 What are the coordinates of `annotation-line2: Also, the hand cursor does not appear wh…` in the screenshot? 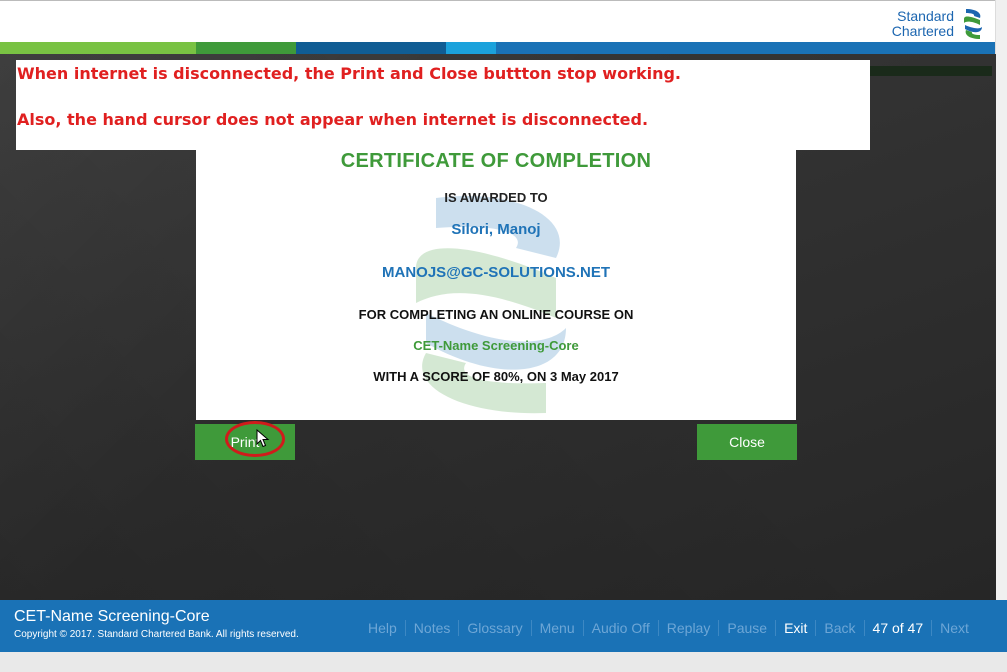 It's located at (333, 119).